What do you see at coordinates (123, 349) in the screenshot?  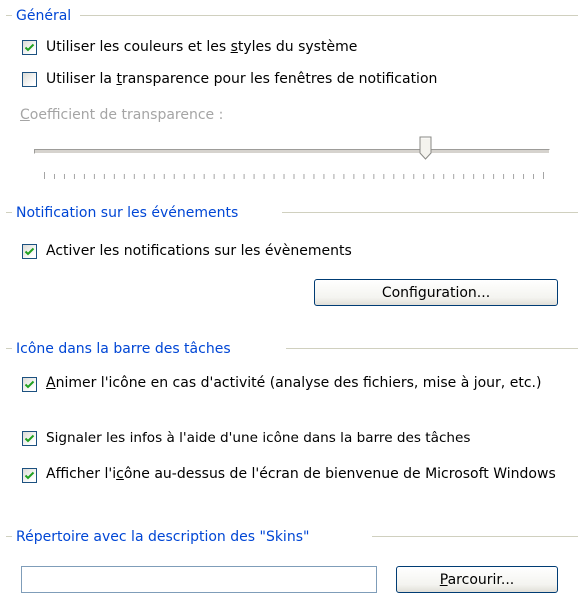 I see `group-tray-icon-title: Icône dans la barre des tâches` at bounding box center [123, 349].